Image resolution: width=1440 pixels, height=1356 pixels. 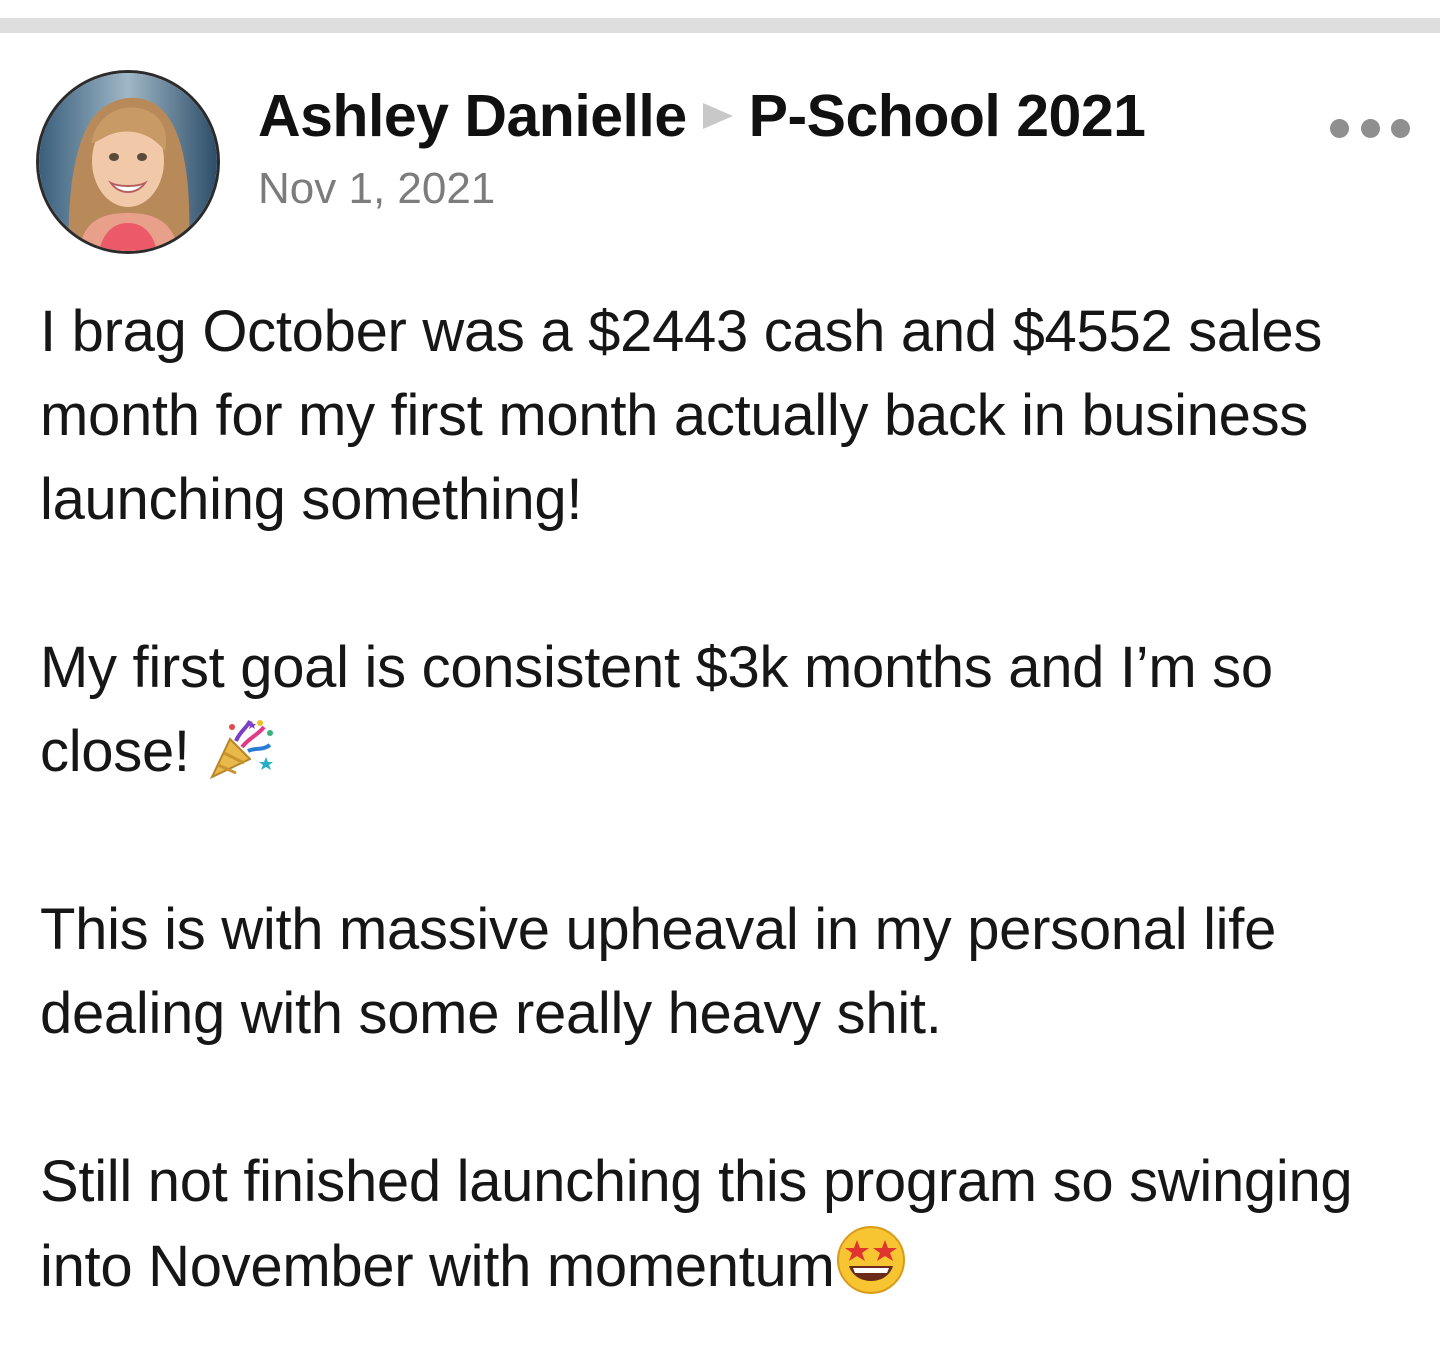 What do you see at coordinates (720, 25) in the screenshot?
I see `top-divider` at bounding box center [720, 25].